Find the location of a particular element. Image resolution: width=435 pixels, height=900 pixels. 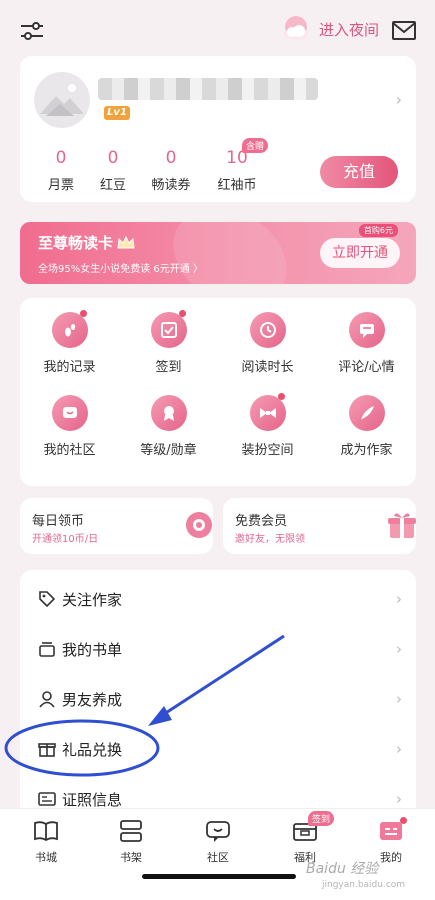

bowtie-icon is located at coordinates (267, 413).